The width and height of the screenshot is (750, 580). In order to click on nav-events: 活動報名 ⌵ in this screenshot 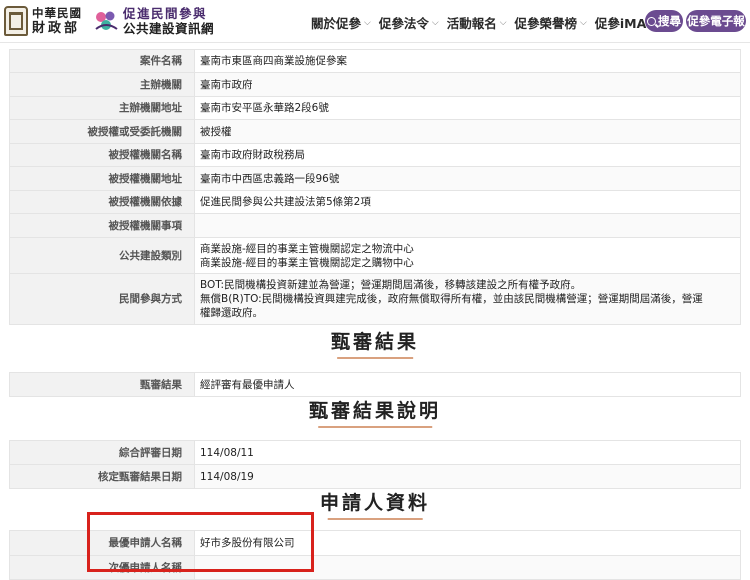, I will do `click(477, 22)`.